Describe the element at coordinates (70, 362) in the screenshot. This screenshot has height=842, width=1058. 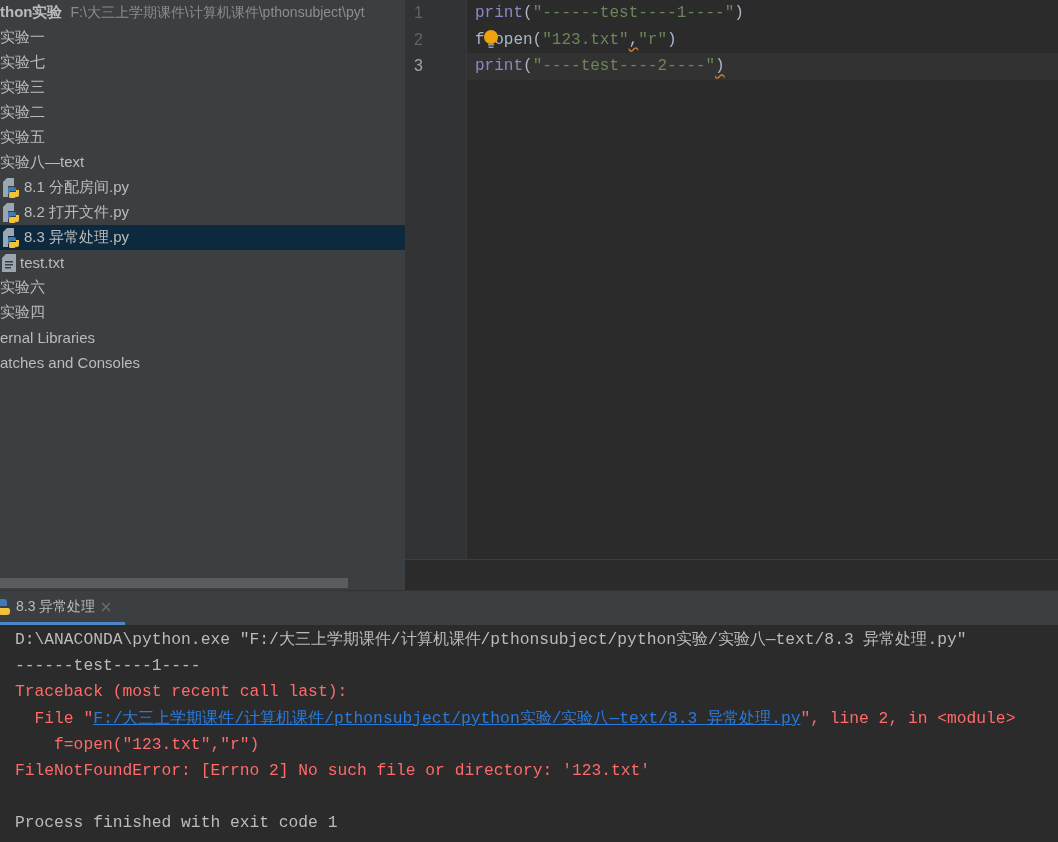
I see `tree-item: atches and Consoles` at that location.